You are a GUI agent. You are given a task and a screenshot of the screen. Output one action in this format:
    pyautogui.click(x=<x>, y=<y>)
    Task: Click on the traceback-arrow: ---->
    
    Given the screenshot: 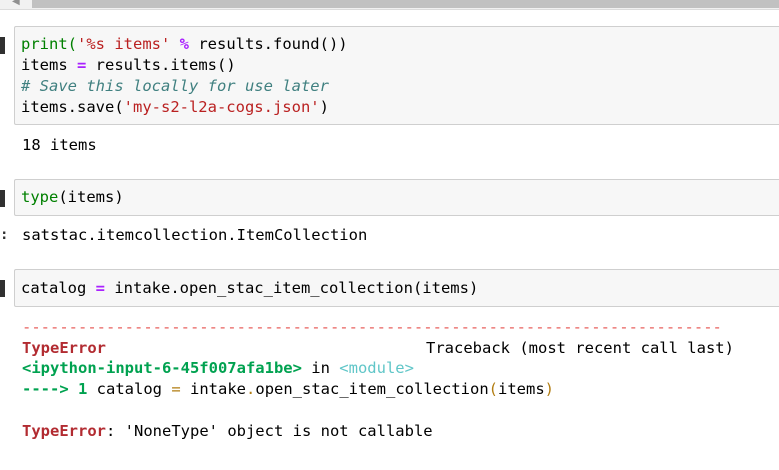 What is the action you would take?
    pyautogui.click(x=50, y=389)
    